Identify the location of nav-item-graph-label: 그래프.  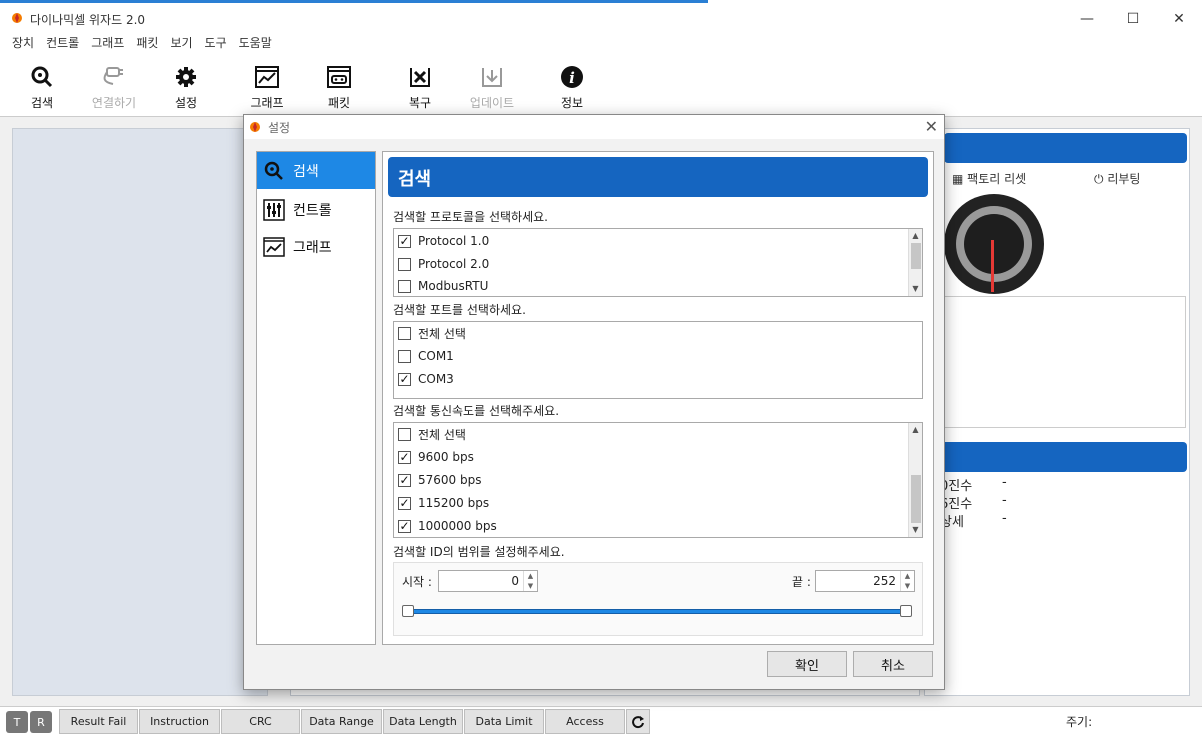
(312, 247).